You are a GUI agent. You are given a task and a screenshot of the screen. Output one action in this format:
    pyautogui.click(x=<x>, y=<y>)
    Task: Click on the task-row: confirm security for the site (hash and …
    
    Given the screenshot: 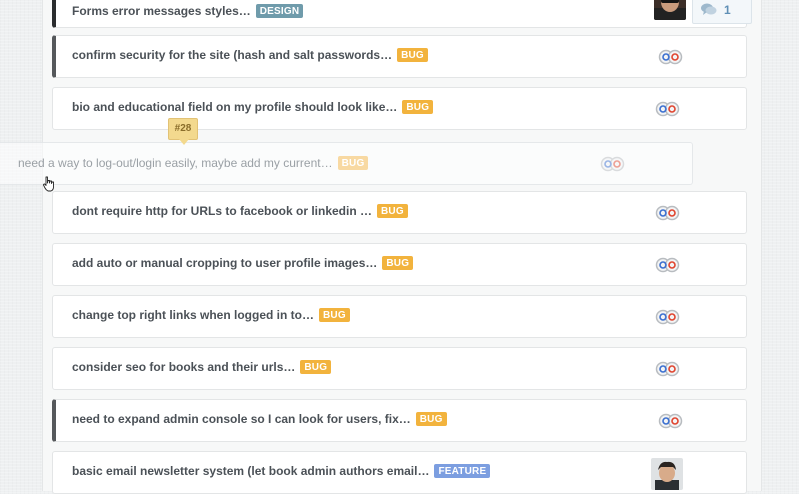 What is the action you would take?
    pyautogui.click(x=399, y=56)
    